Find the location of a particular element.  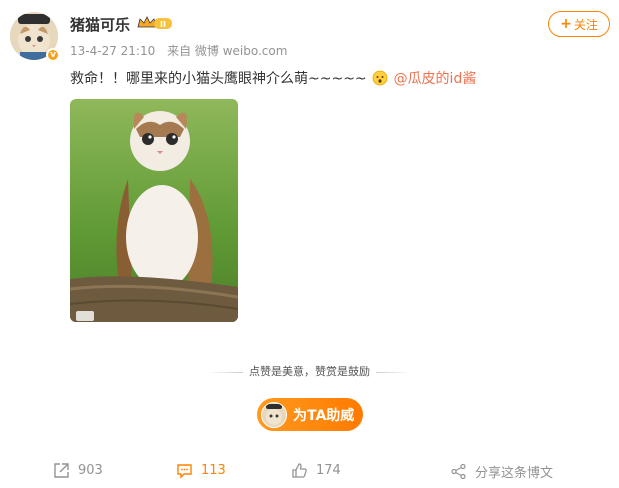

cat-avatar-icon is located at coordinates (274, 414).